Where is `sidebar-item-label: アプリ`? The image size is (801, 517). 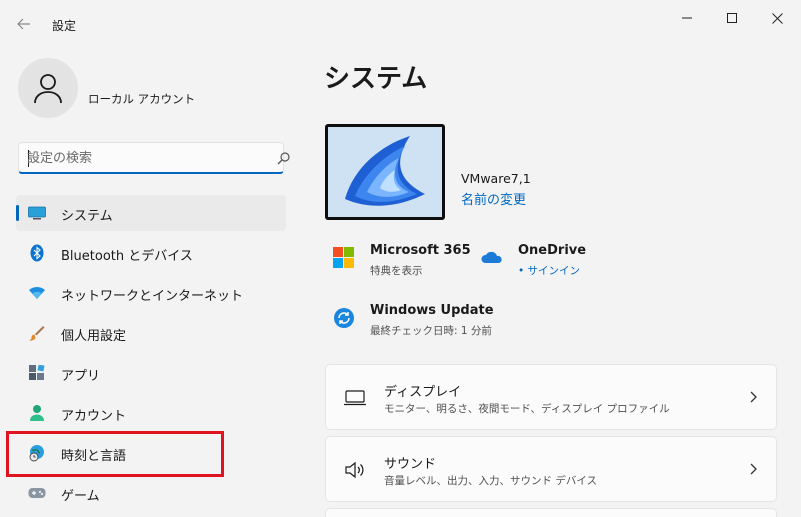 sidebar-item-label: アプリ is located at coordinates (81, 376).